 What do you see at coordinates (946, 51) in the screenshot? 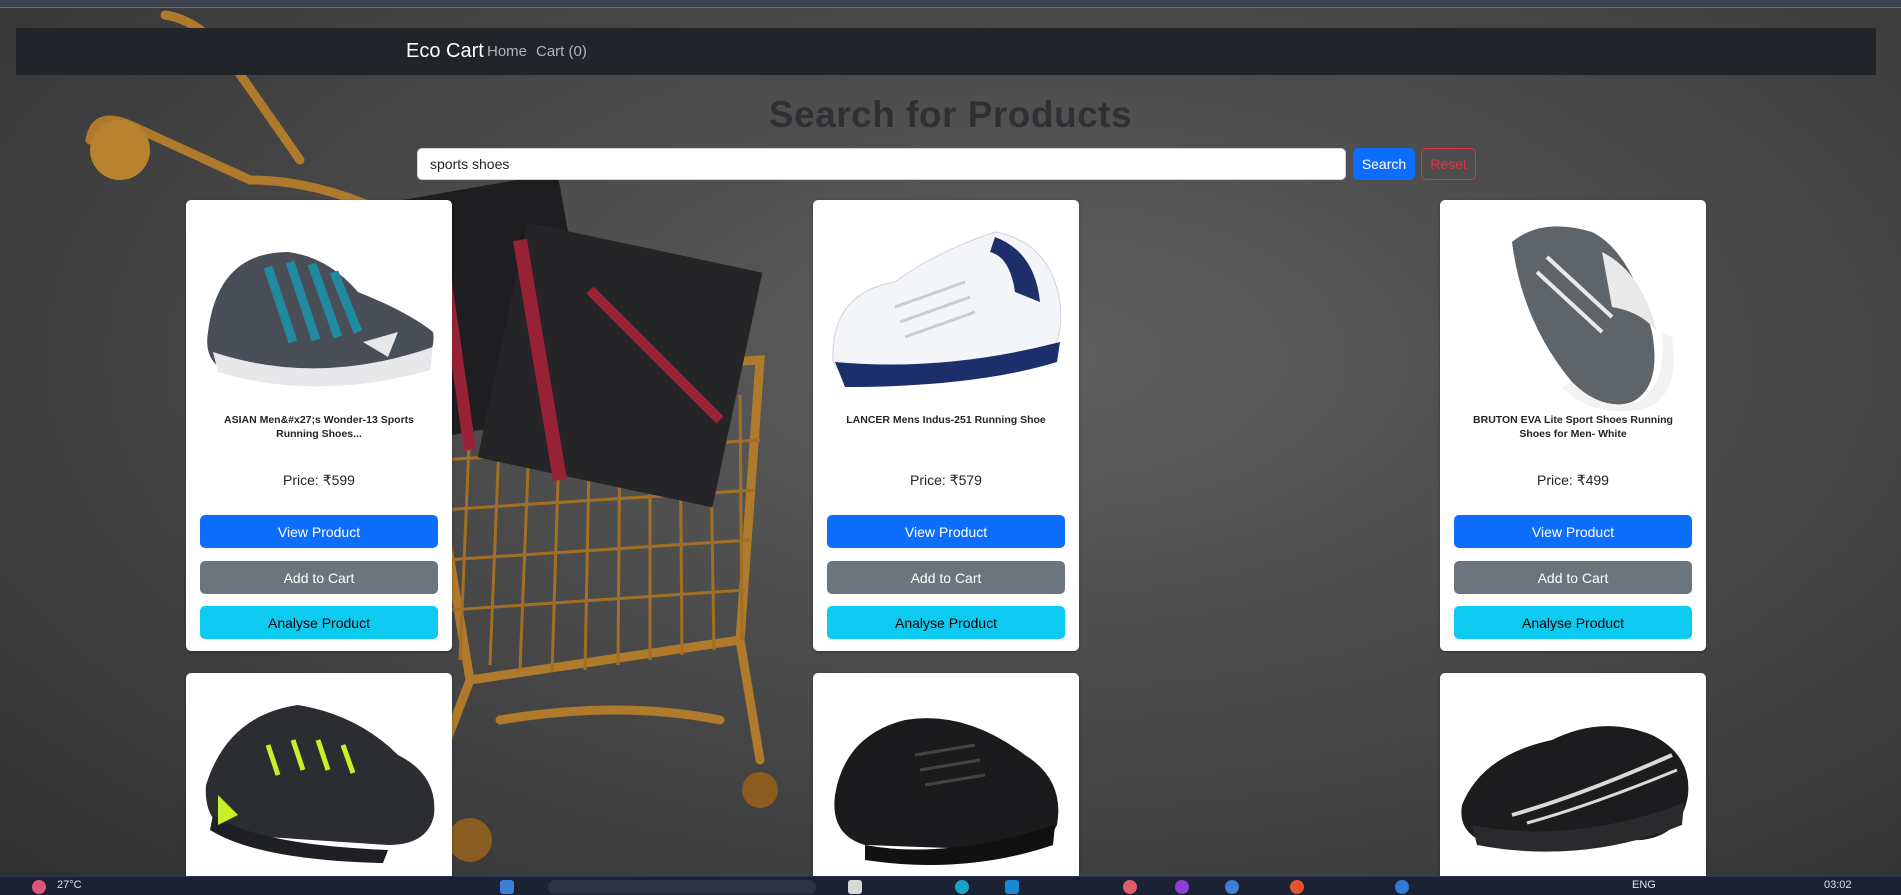
I see `top-navbar: Eco Cart Home Cart (0)` at bounding box center [946, 51].